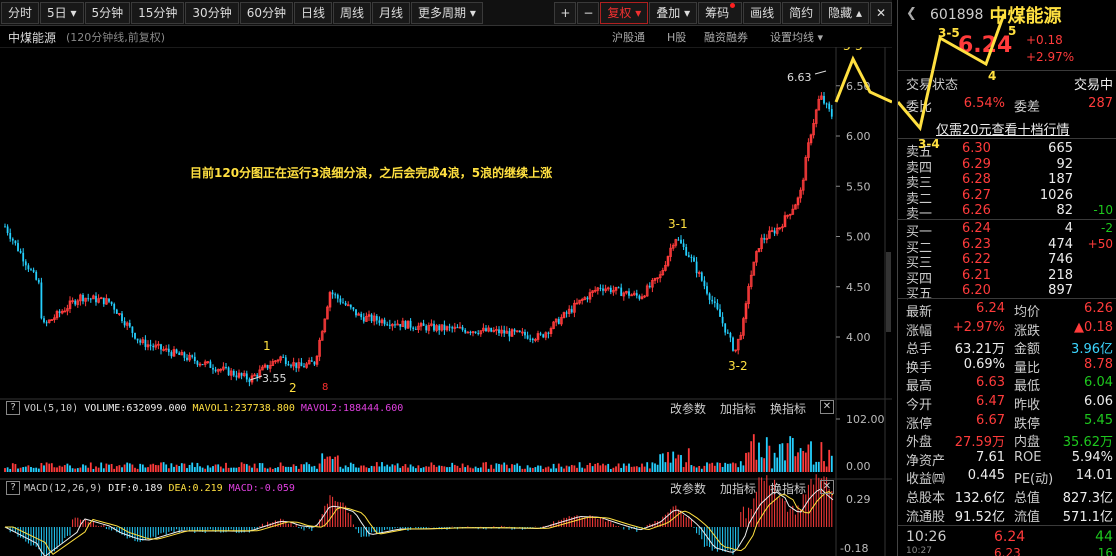  Describe the element at coordinates (107, 12) in the screenshot. I see `period-tab-2: 5分钟` at that location.